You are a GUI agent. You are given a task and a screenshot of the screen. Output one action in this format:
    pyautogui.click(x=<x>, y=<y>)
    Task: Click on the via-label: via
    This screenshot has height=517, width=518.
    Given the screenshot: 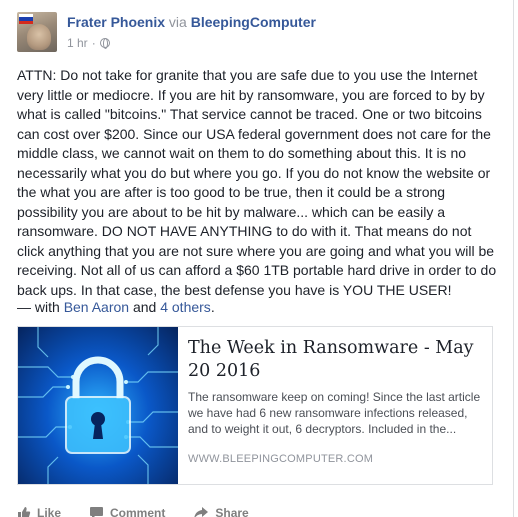 What is the action you would take?
    pyautogui.click(x=177, y=22)
    